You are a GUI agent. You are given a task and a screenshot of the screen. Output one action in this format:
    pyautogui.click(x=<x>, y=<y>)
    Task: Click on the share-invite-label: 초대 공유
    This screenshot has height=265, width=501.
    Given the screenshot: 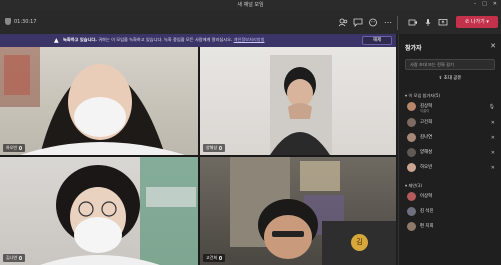 What is the action you would take?
    pyautogui.click(x=452, y=78)
    